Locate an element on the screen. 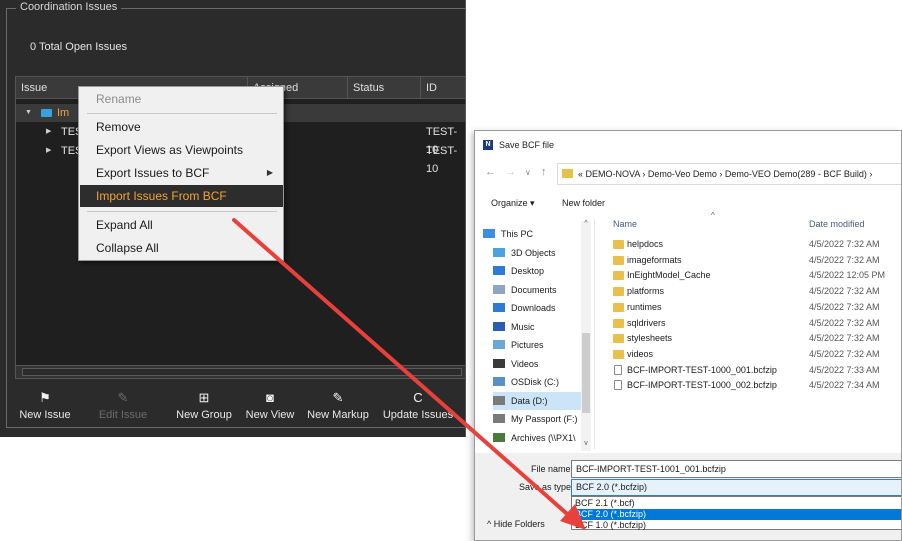  column-header-status: Status is located at coordinates (384, 88).